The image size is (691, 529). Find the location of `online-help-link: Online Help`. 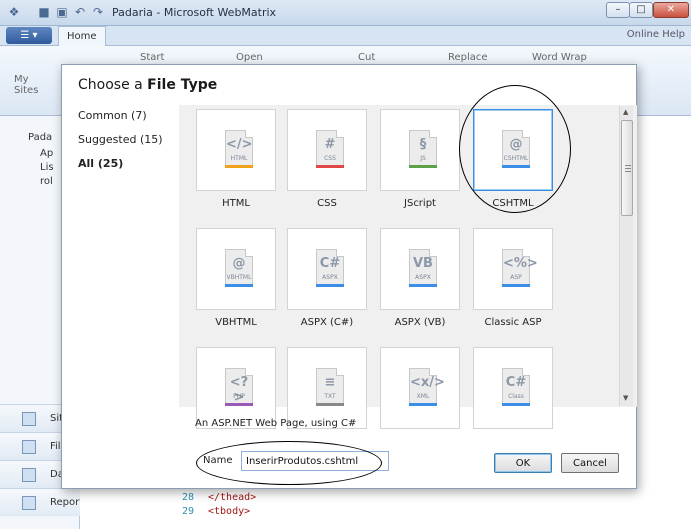

online-help-link: Online Help is located at coordinates (656, 34).